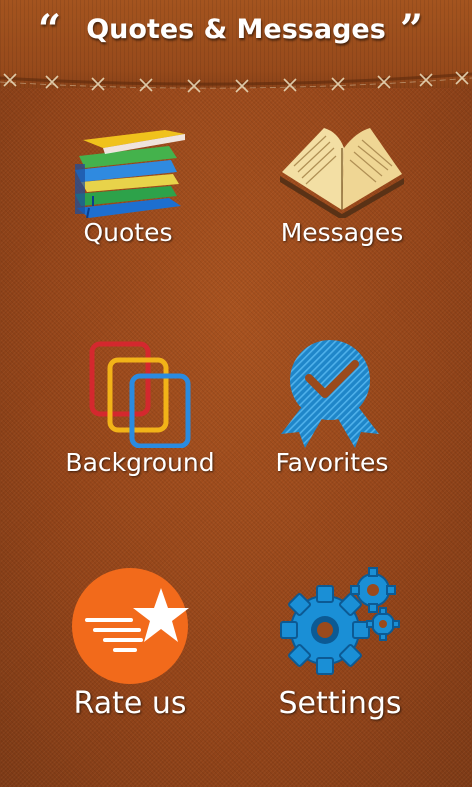 This screenshot has width=472, height=787. Describe the element at coordinates (412, 29) in the screenshot. I see `close-quote-glyph: ”` at that location.